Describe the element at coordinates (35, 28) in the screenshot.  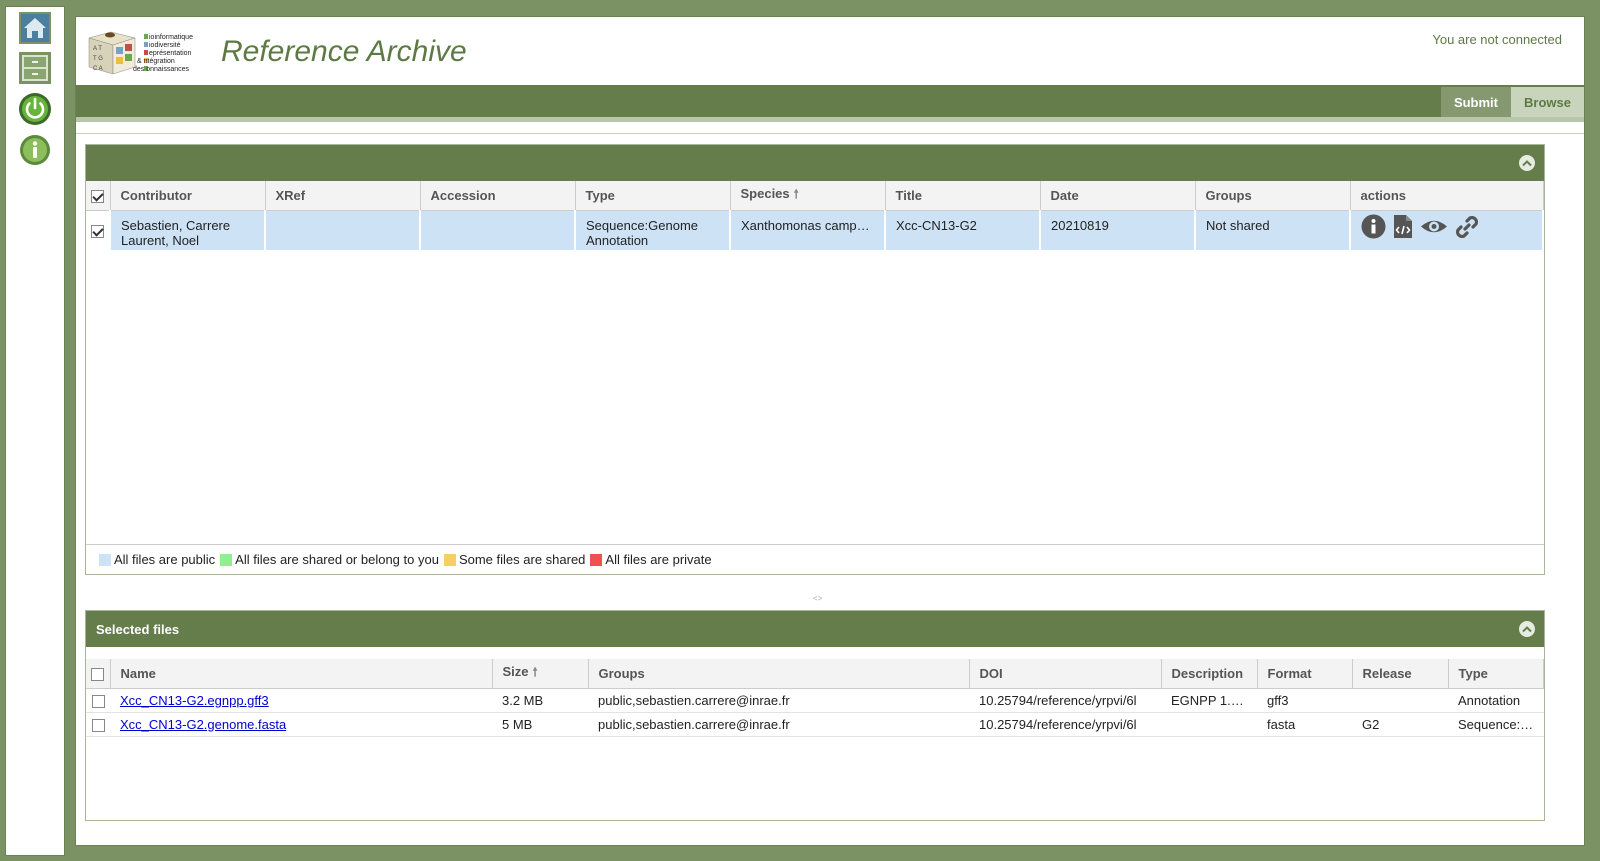
I see `home-button` at that location.